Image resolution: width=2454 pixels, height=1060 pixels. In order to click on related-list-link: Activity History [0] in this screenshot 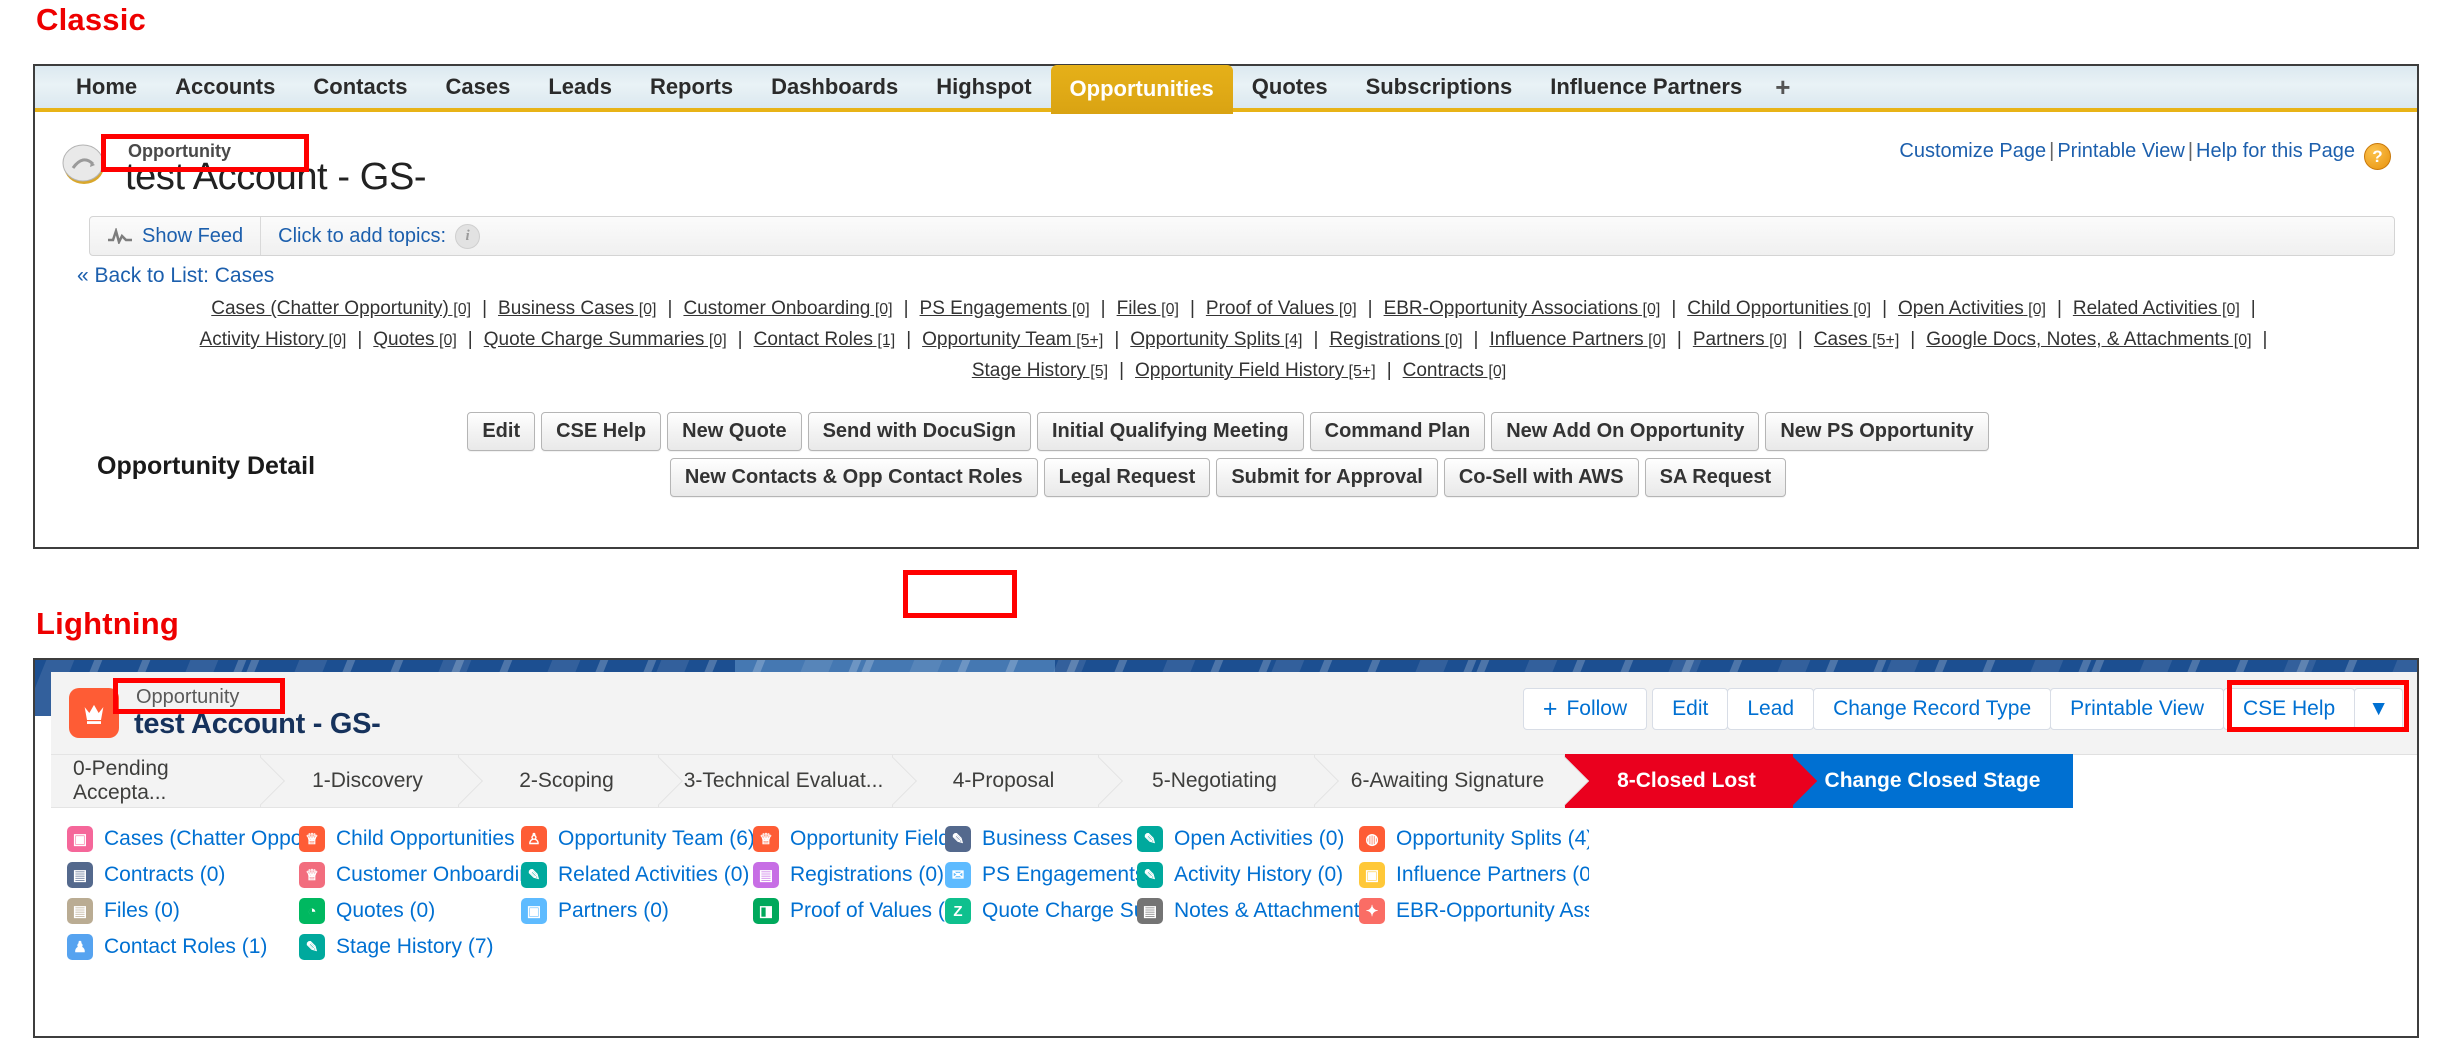, I will do `click(273, 339)`.